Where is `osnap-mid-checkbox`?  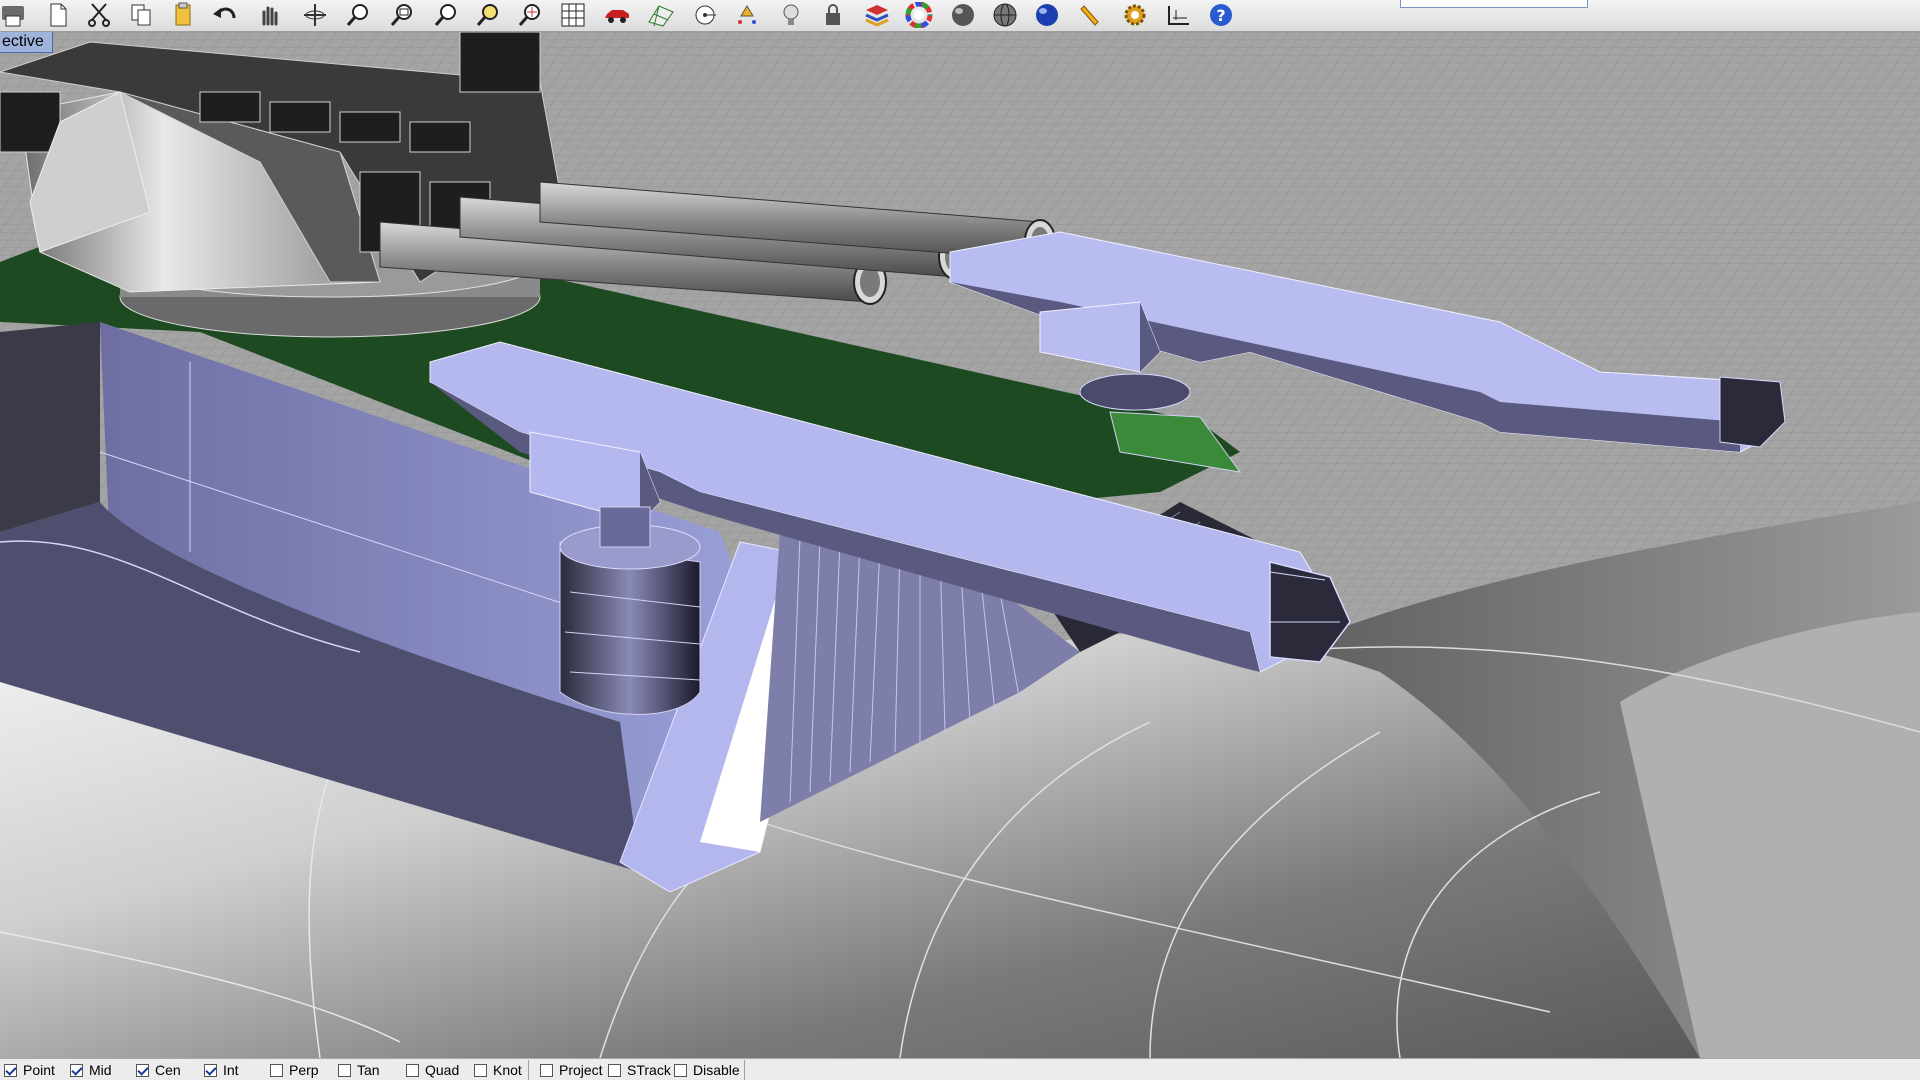 osnap-mid-checkbox is located at coordinates (76, 1070).